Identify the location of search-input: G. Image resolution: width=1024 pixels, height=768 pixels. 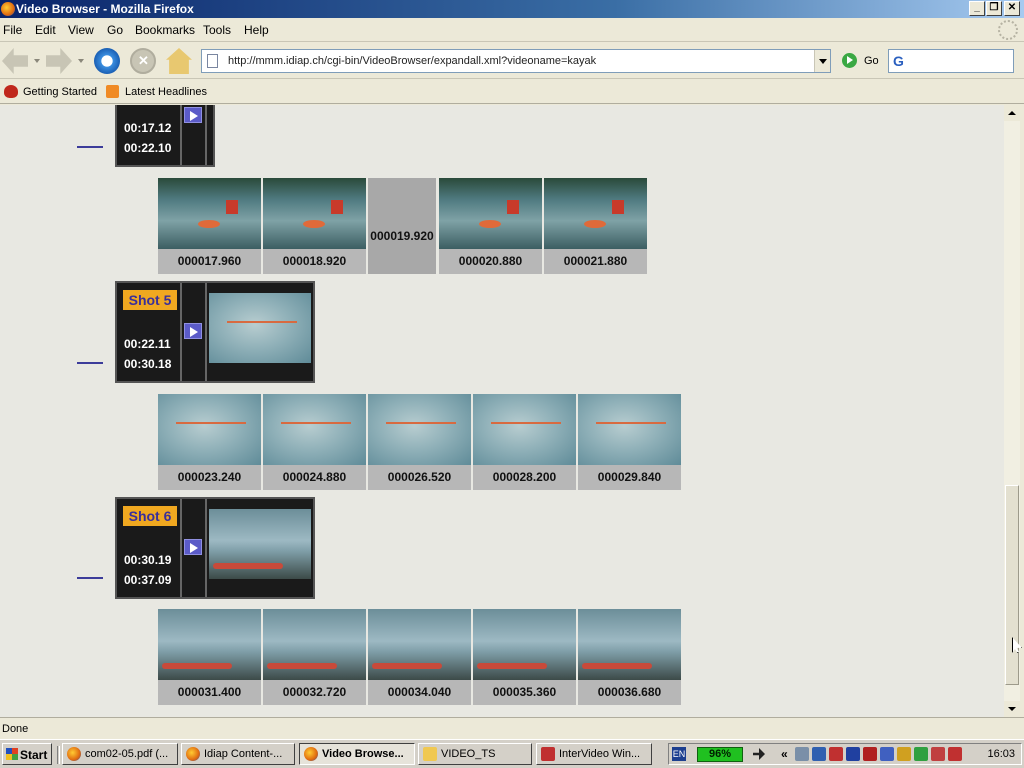
(951, 61).